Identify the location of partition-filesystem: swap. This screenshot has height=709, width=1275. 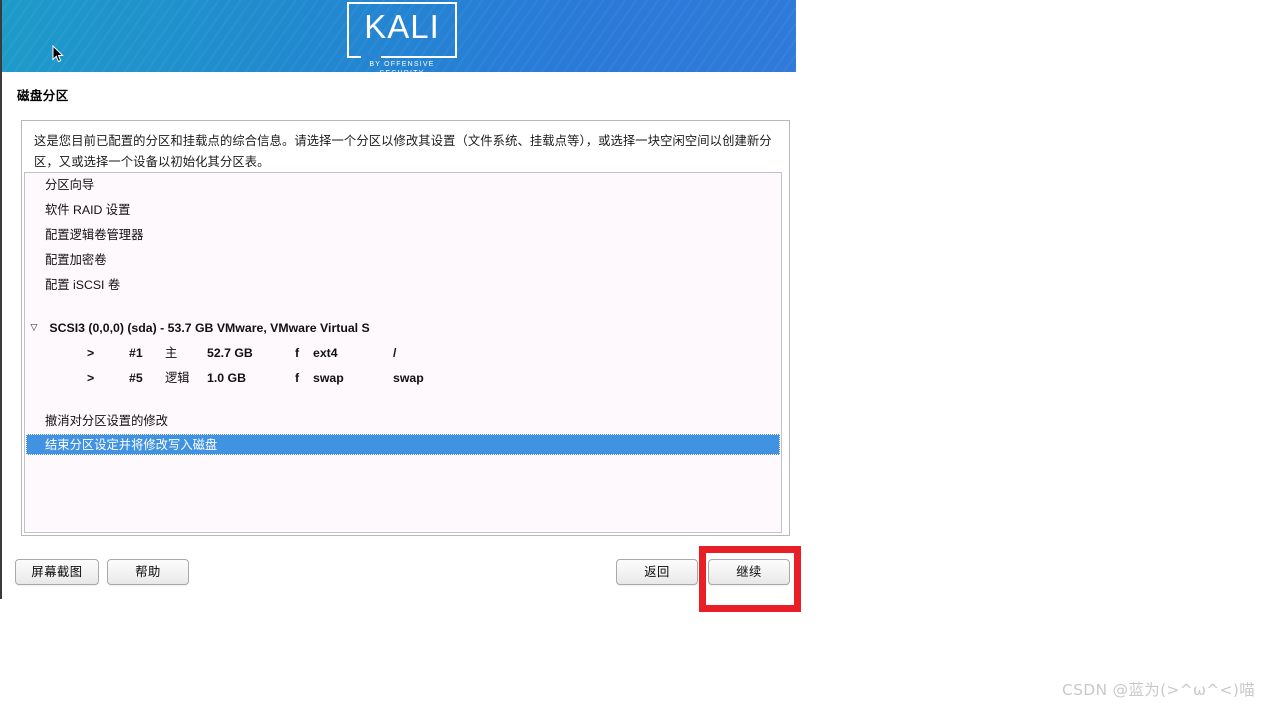
(328, 378).